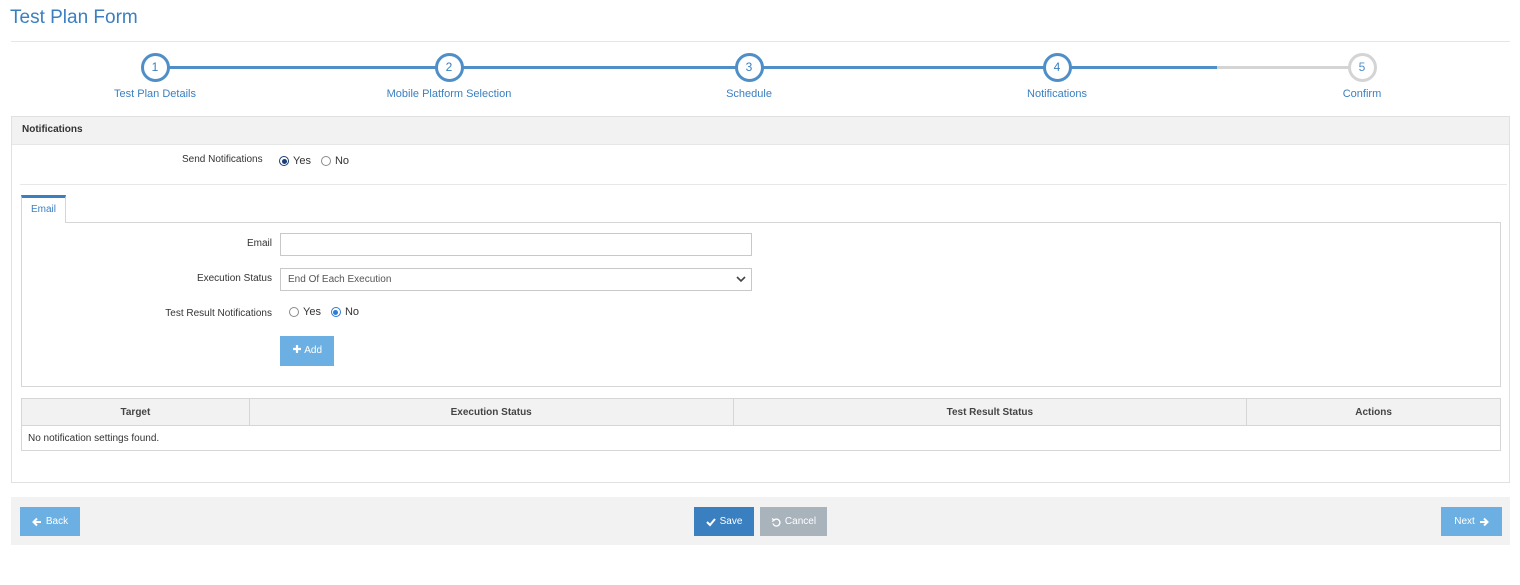  I want to click on column-header-target: Target, so click(135, 412).